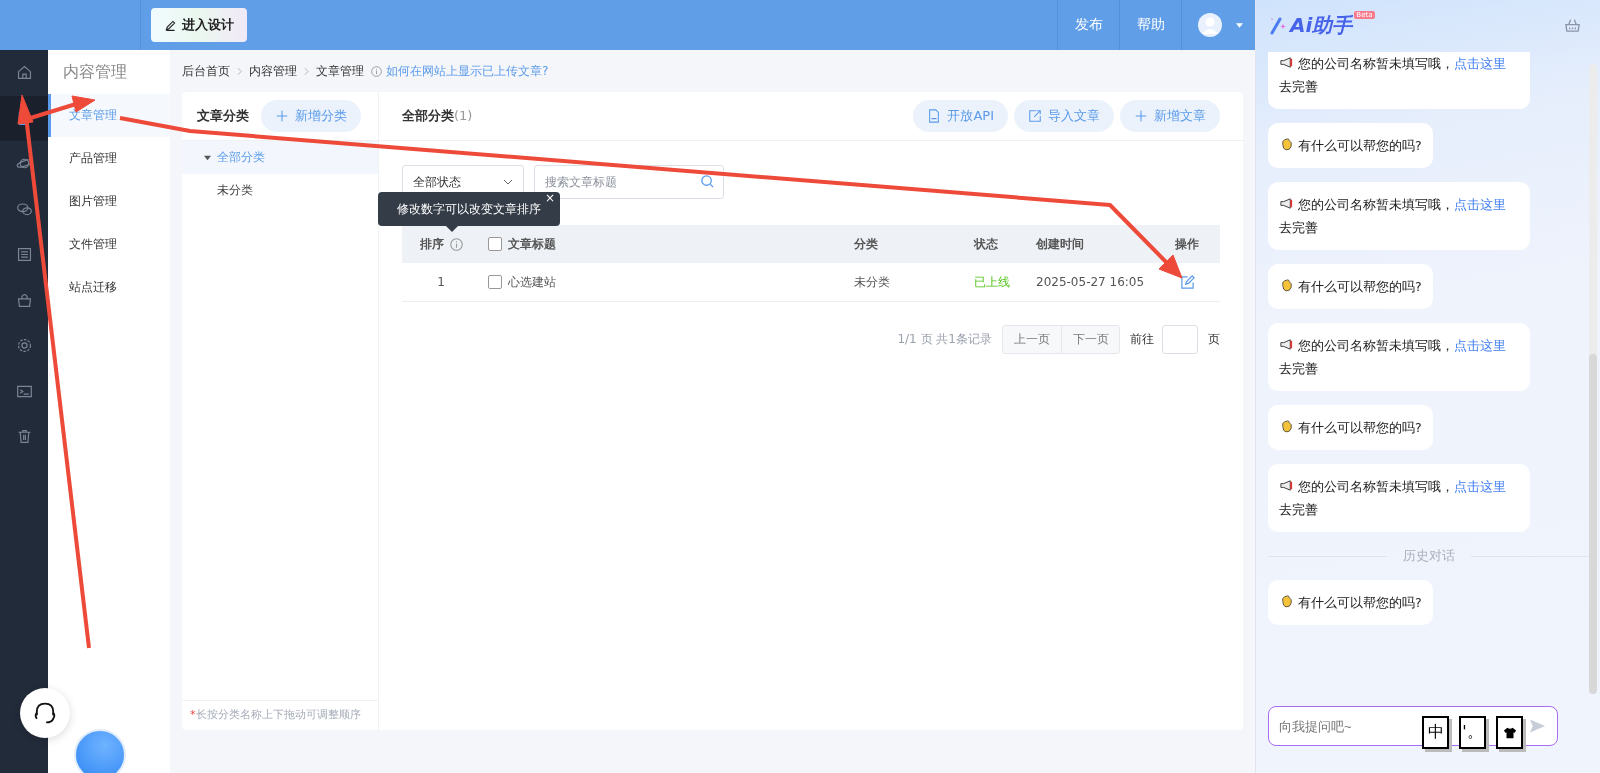 The image size is (1600, 773). I want to click on shirt-icon, so click(1509, 732).